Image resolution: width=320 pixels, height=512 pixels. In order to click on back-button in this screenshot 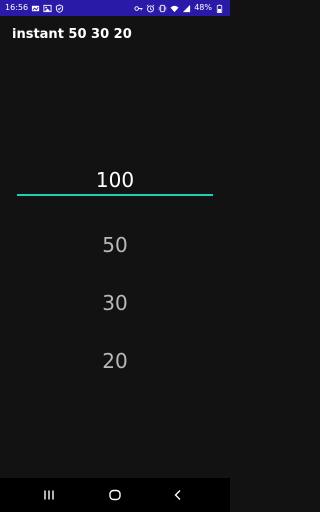, I will do `click(178, 495)`.